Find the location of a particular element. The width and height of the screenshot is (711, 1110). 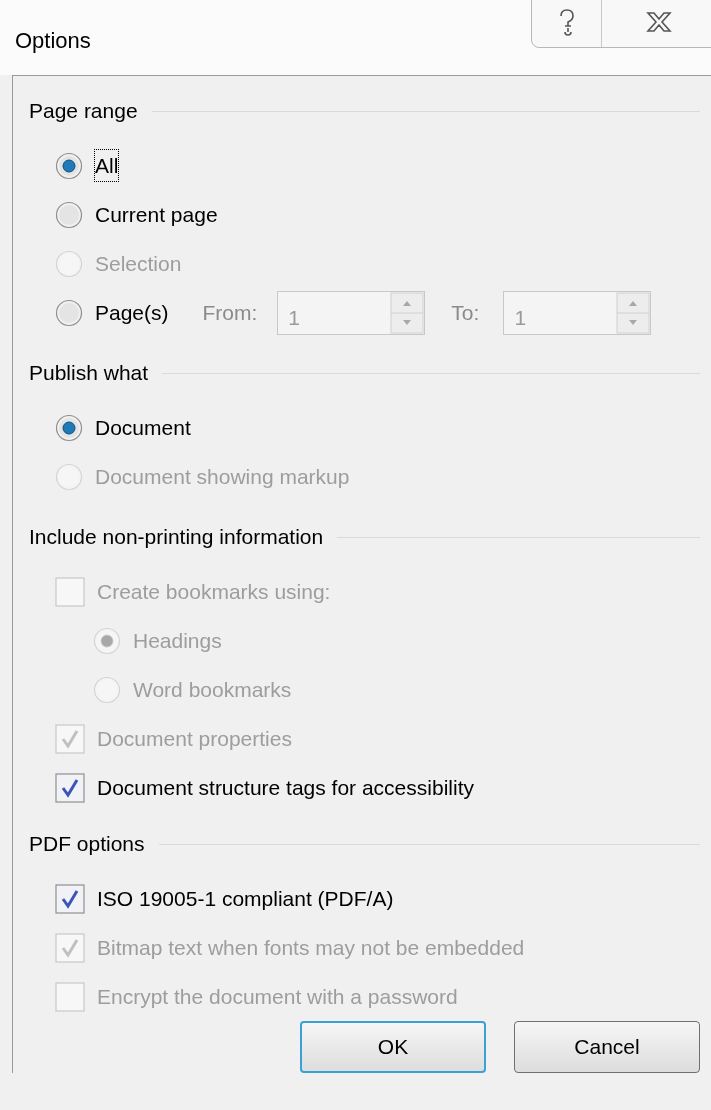

option-label: Selection is located at coordinates (138, 263).